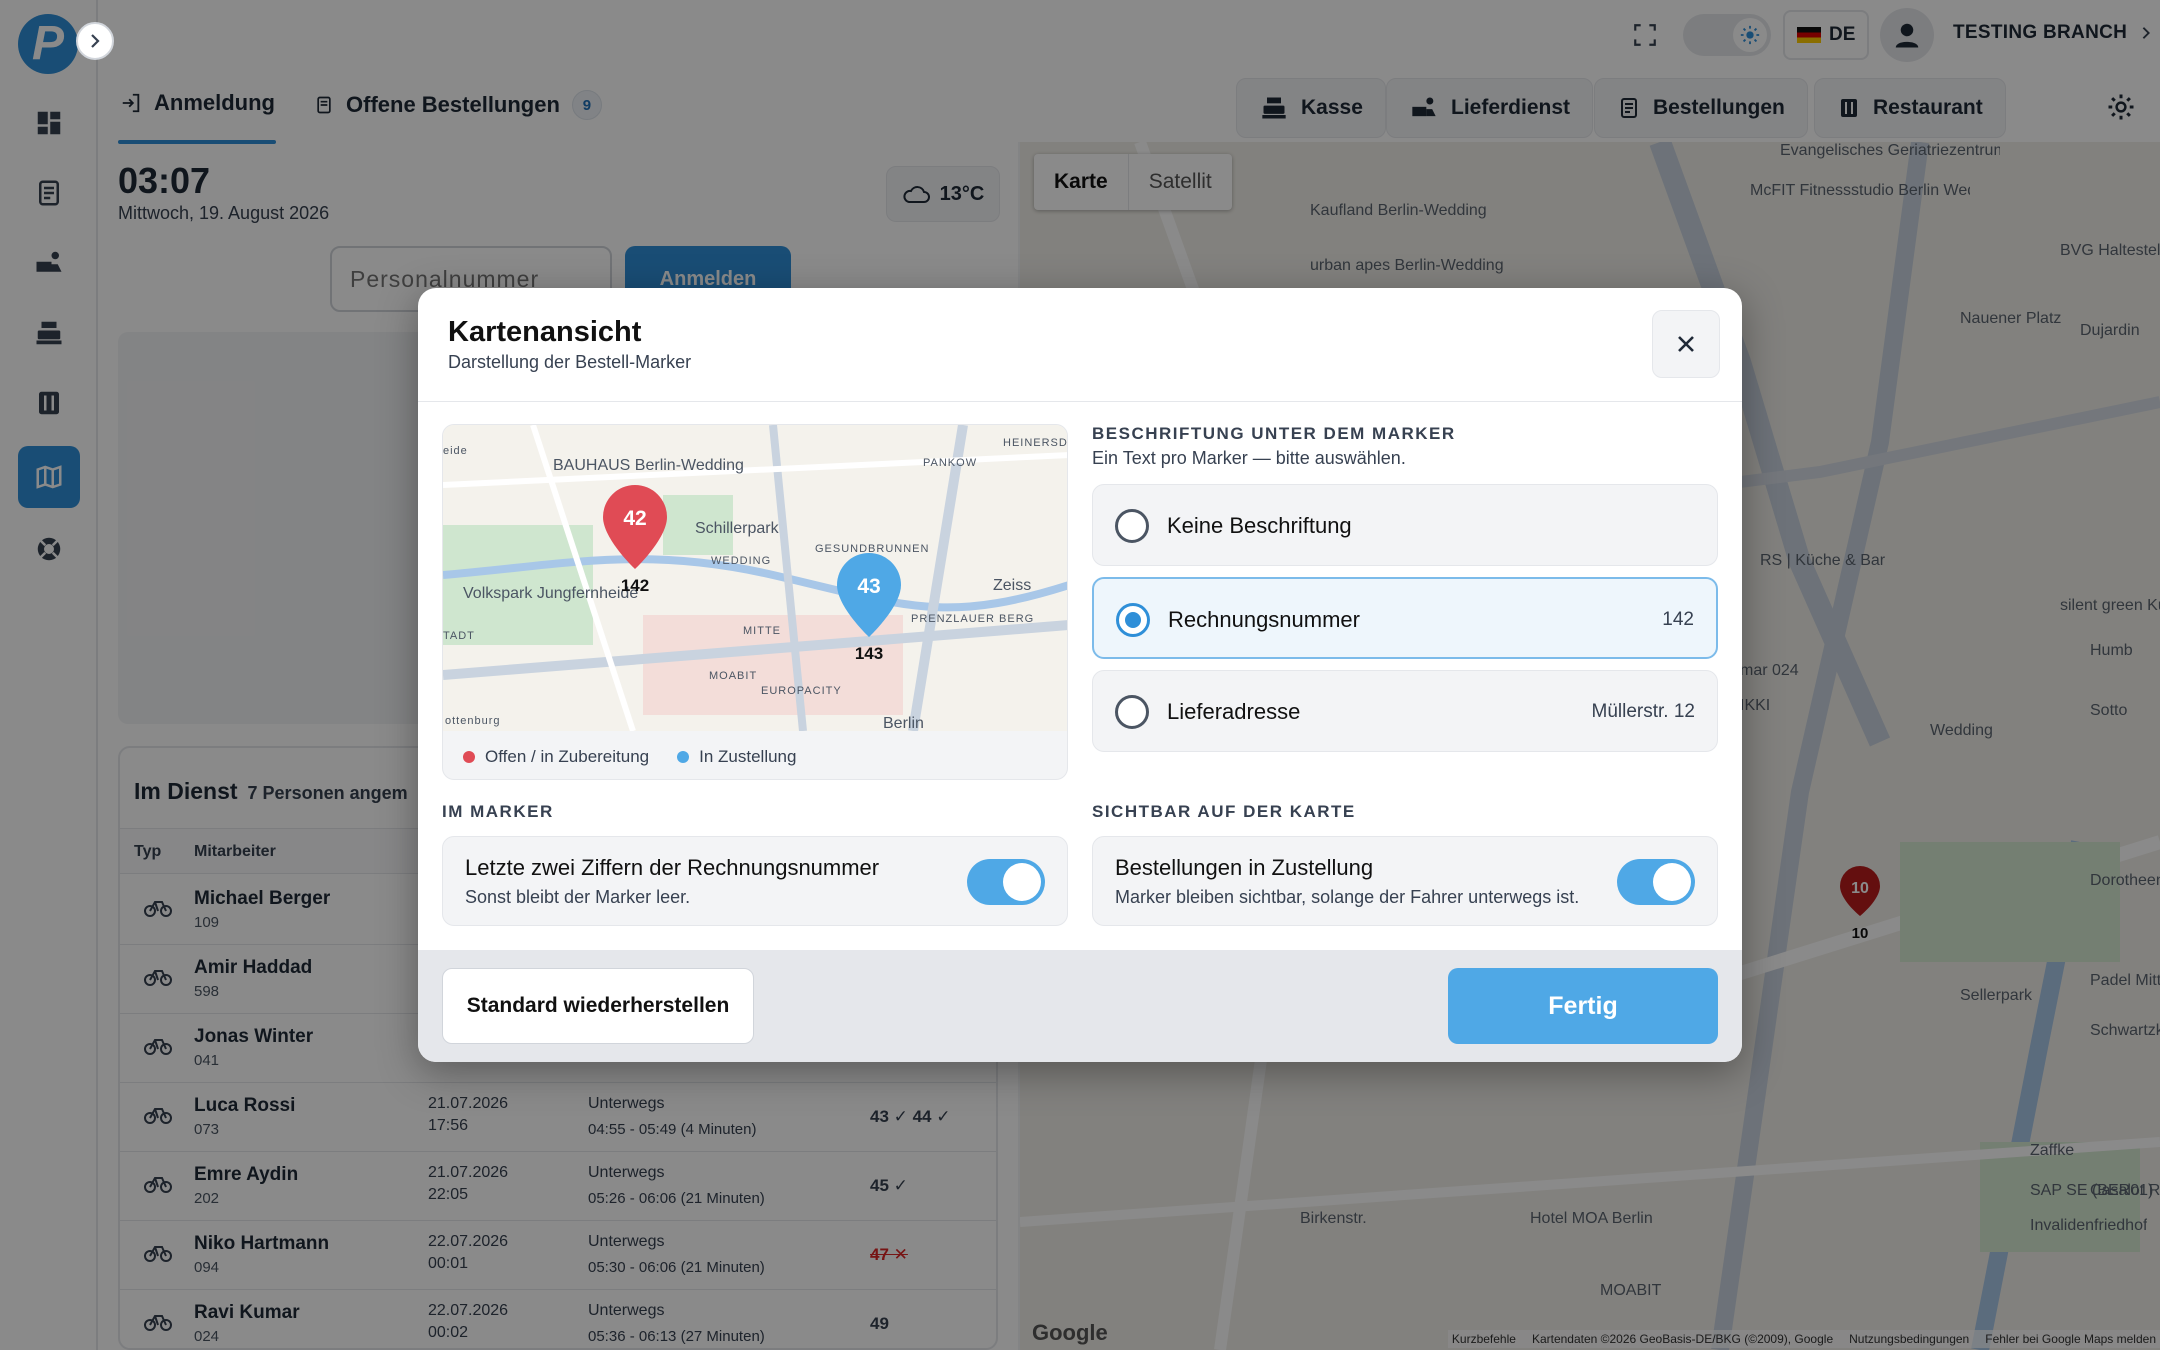 The width and height of the screenshot is (2160, 1350). I want to click on caption-option-invoice-number: Rechnungsnummer 142, so click(1405, 618).